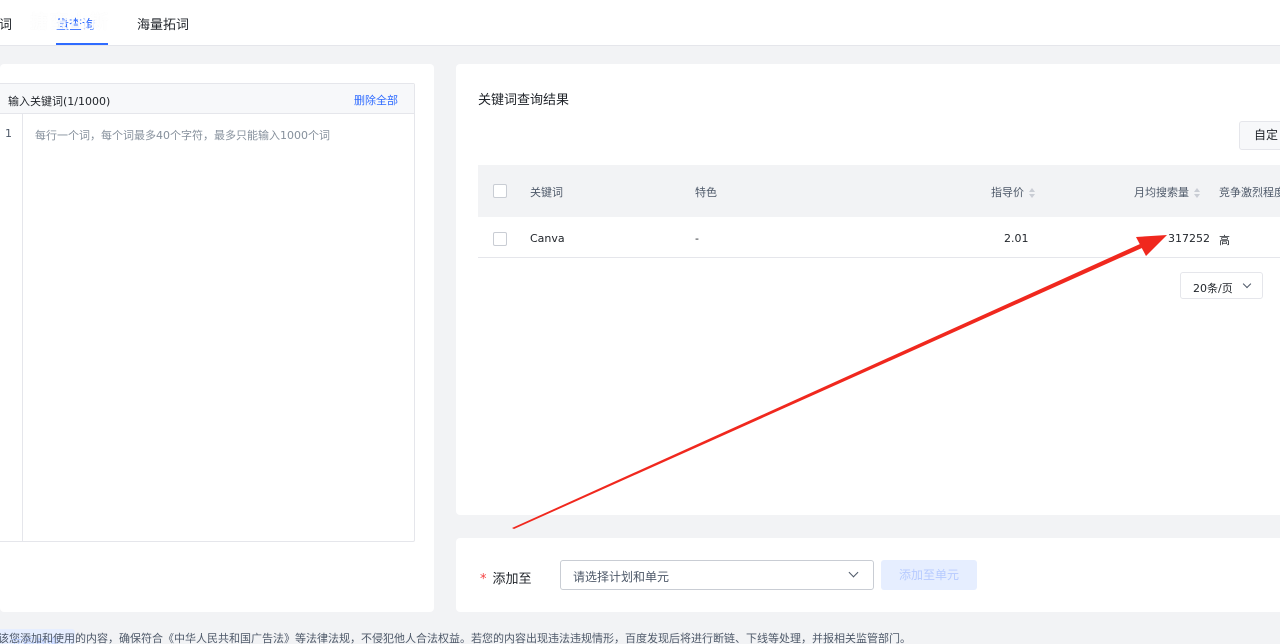 Image resolution: width=1280 pixels, height=644 pixels. Describe the element at coordinates (546, 192) in the screenshot. I see `column-header-keyword: 关键词` at that location.